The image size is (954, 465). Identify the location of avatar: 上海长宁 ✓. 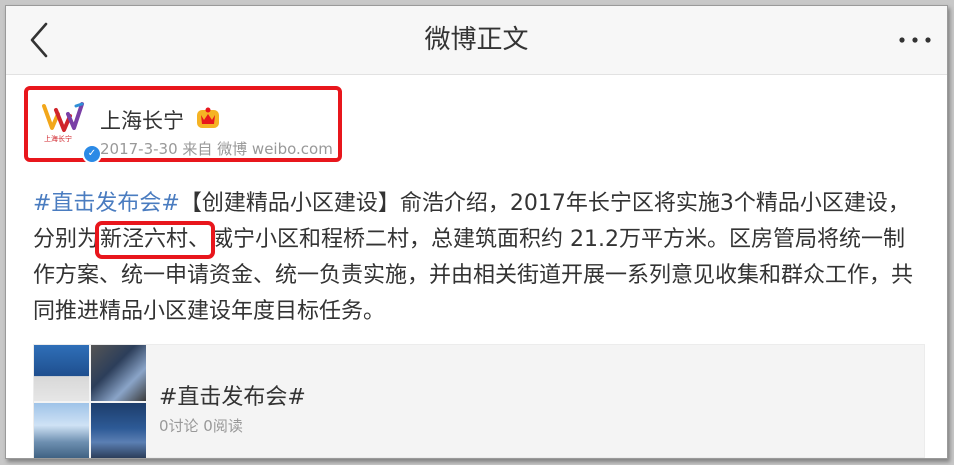
(70, 132).